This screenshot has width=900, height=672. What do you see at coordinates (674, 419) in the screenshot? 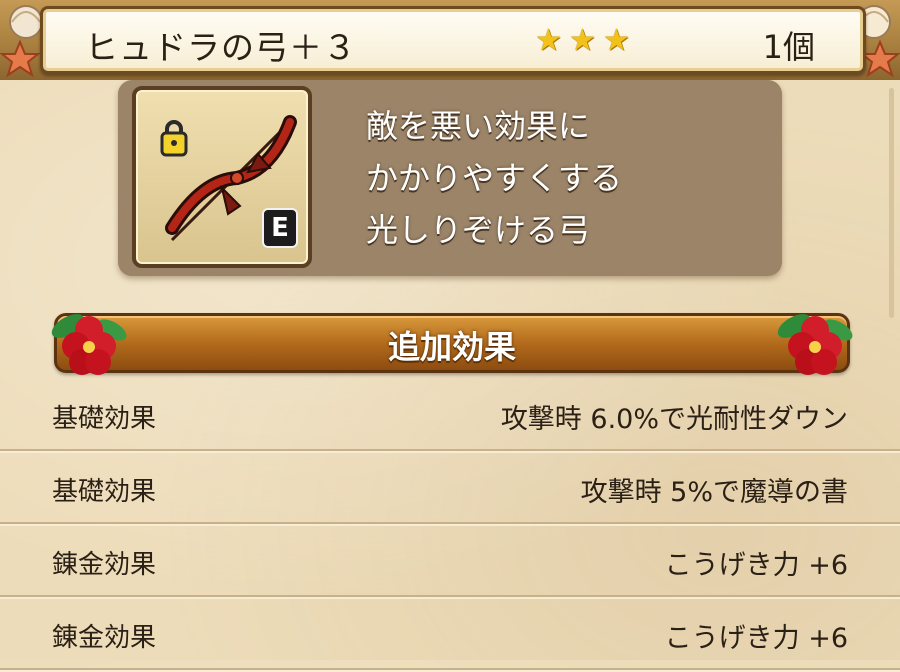
I see `effect-value: 攻撃時 6.0%で光耐性ダウン` at bounding box center [674, 419].